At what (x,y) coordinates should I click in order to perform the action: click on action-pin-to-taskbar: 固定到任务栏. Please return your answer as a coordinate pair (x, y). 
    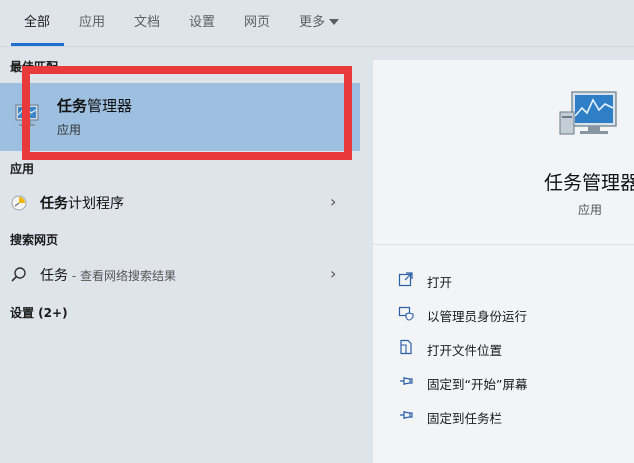
    Looking at the image, I should click on (503, 416).